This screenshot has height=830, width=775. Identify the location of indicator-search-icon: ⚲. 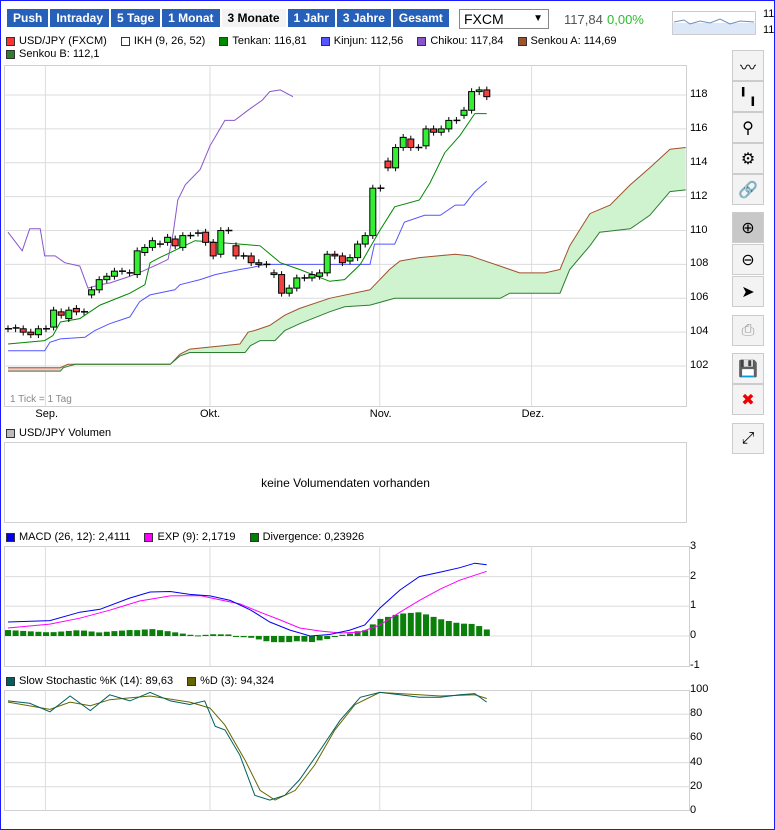
(748, 128).